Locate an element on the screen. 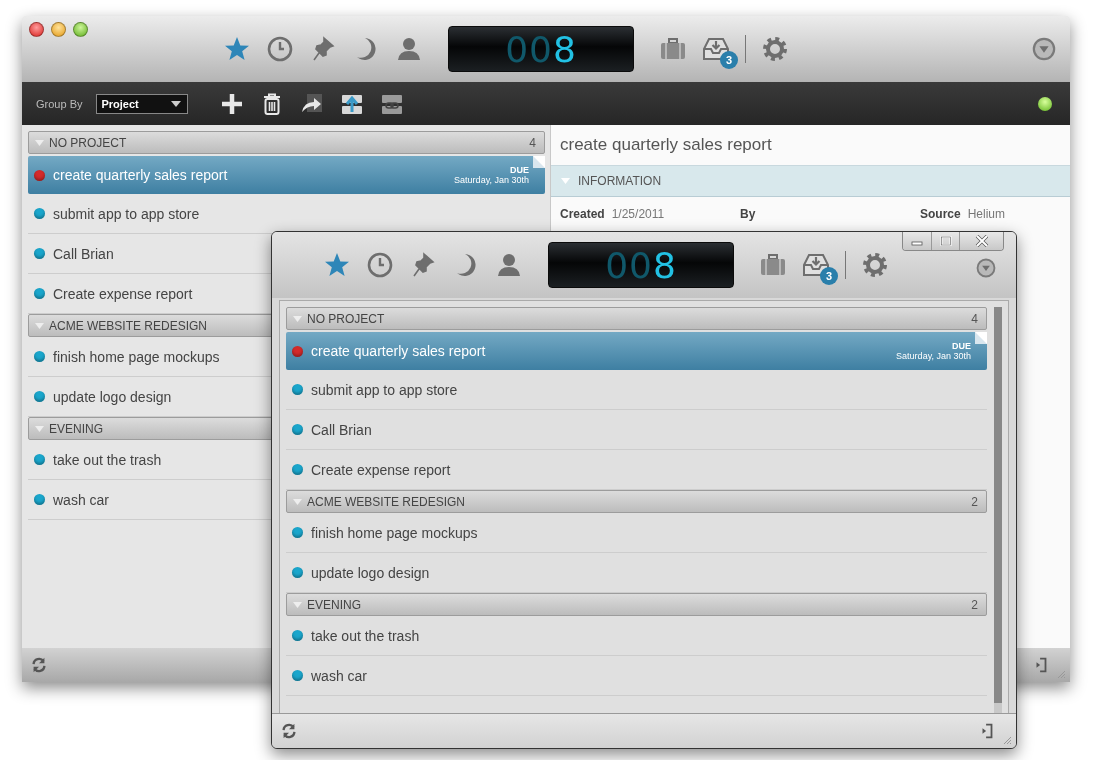  maximize-button is located at coordinates (945, 241).